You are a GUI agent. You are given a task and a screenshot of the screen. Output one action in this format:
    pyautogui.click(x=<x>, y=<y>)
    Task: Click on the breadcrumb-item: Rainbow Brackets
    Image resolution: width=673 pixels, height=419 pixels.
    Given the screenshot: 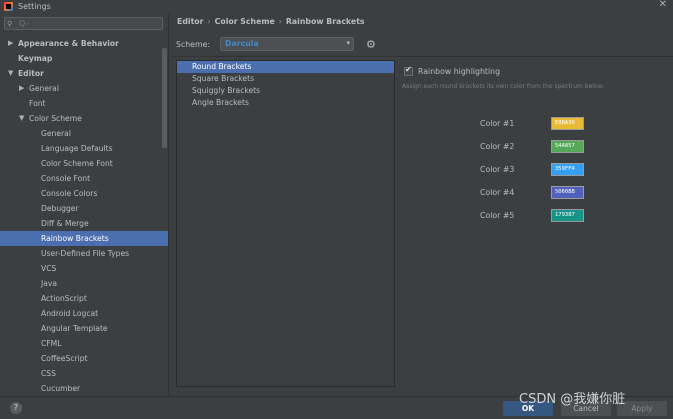 What is the action you would take?
    pyautogui.click(x=325, y=21)
    